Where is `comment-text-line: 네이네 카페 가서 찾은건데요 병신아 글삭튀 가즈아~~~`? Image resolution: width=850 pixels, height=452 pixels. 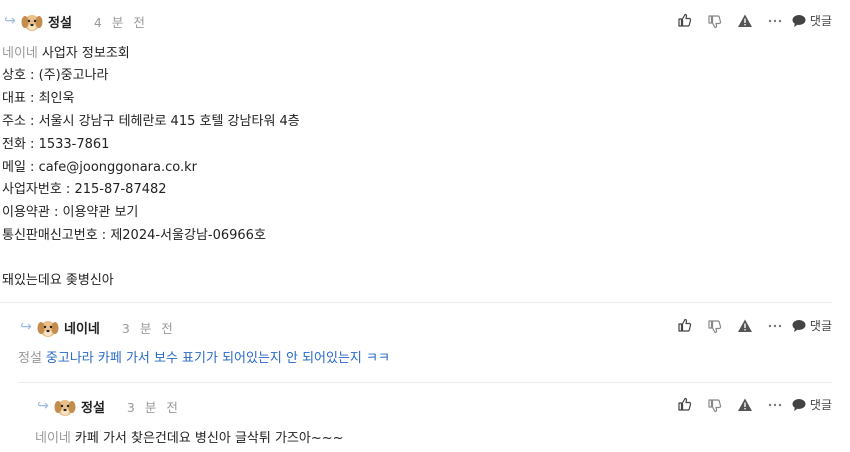
comment-text-line: 네이네 카페 가서 찾은건데요 병신아 글삭튀 가즈아~~~ is located at coordinates (189, 439).